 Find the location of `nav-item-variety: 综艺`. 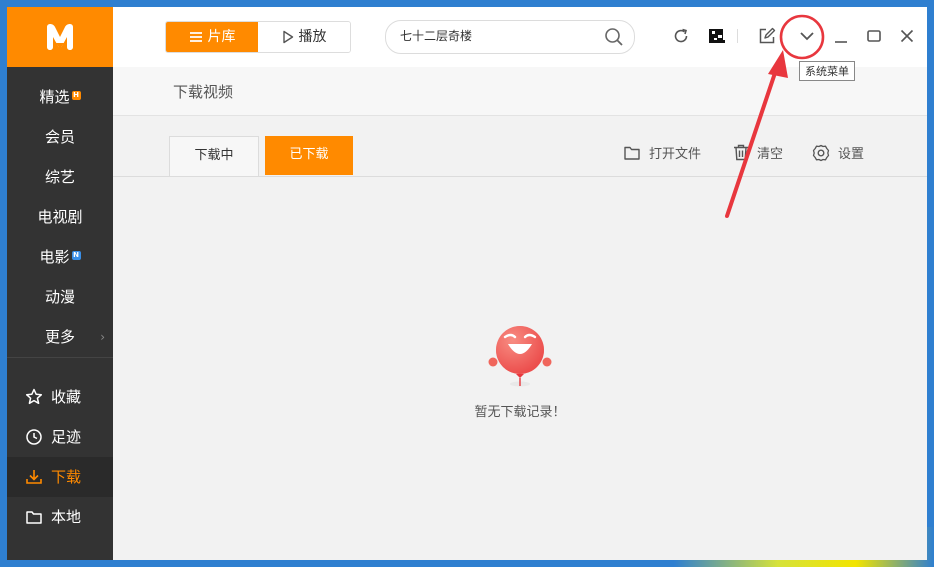

nav-item-variety: 综艺 is located at coordinates (60, 177).